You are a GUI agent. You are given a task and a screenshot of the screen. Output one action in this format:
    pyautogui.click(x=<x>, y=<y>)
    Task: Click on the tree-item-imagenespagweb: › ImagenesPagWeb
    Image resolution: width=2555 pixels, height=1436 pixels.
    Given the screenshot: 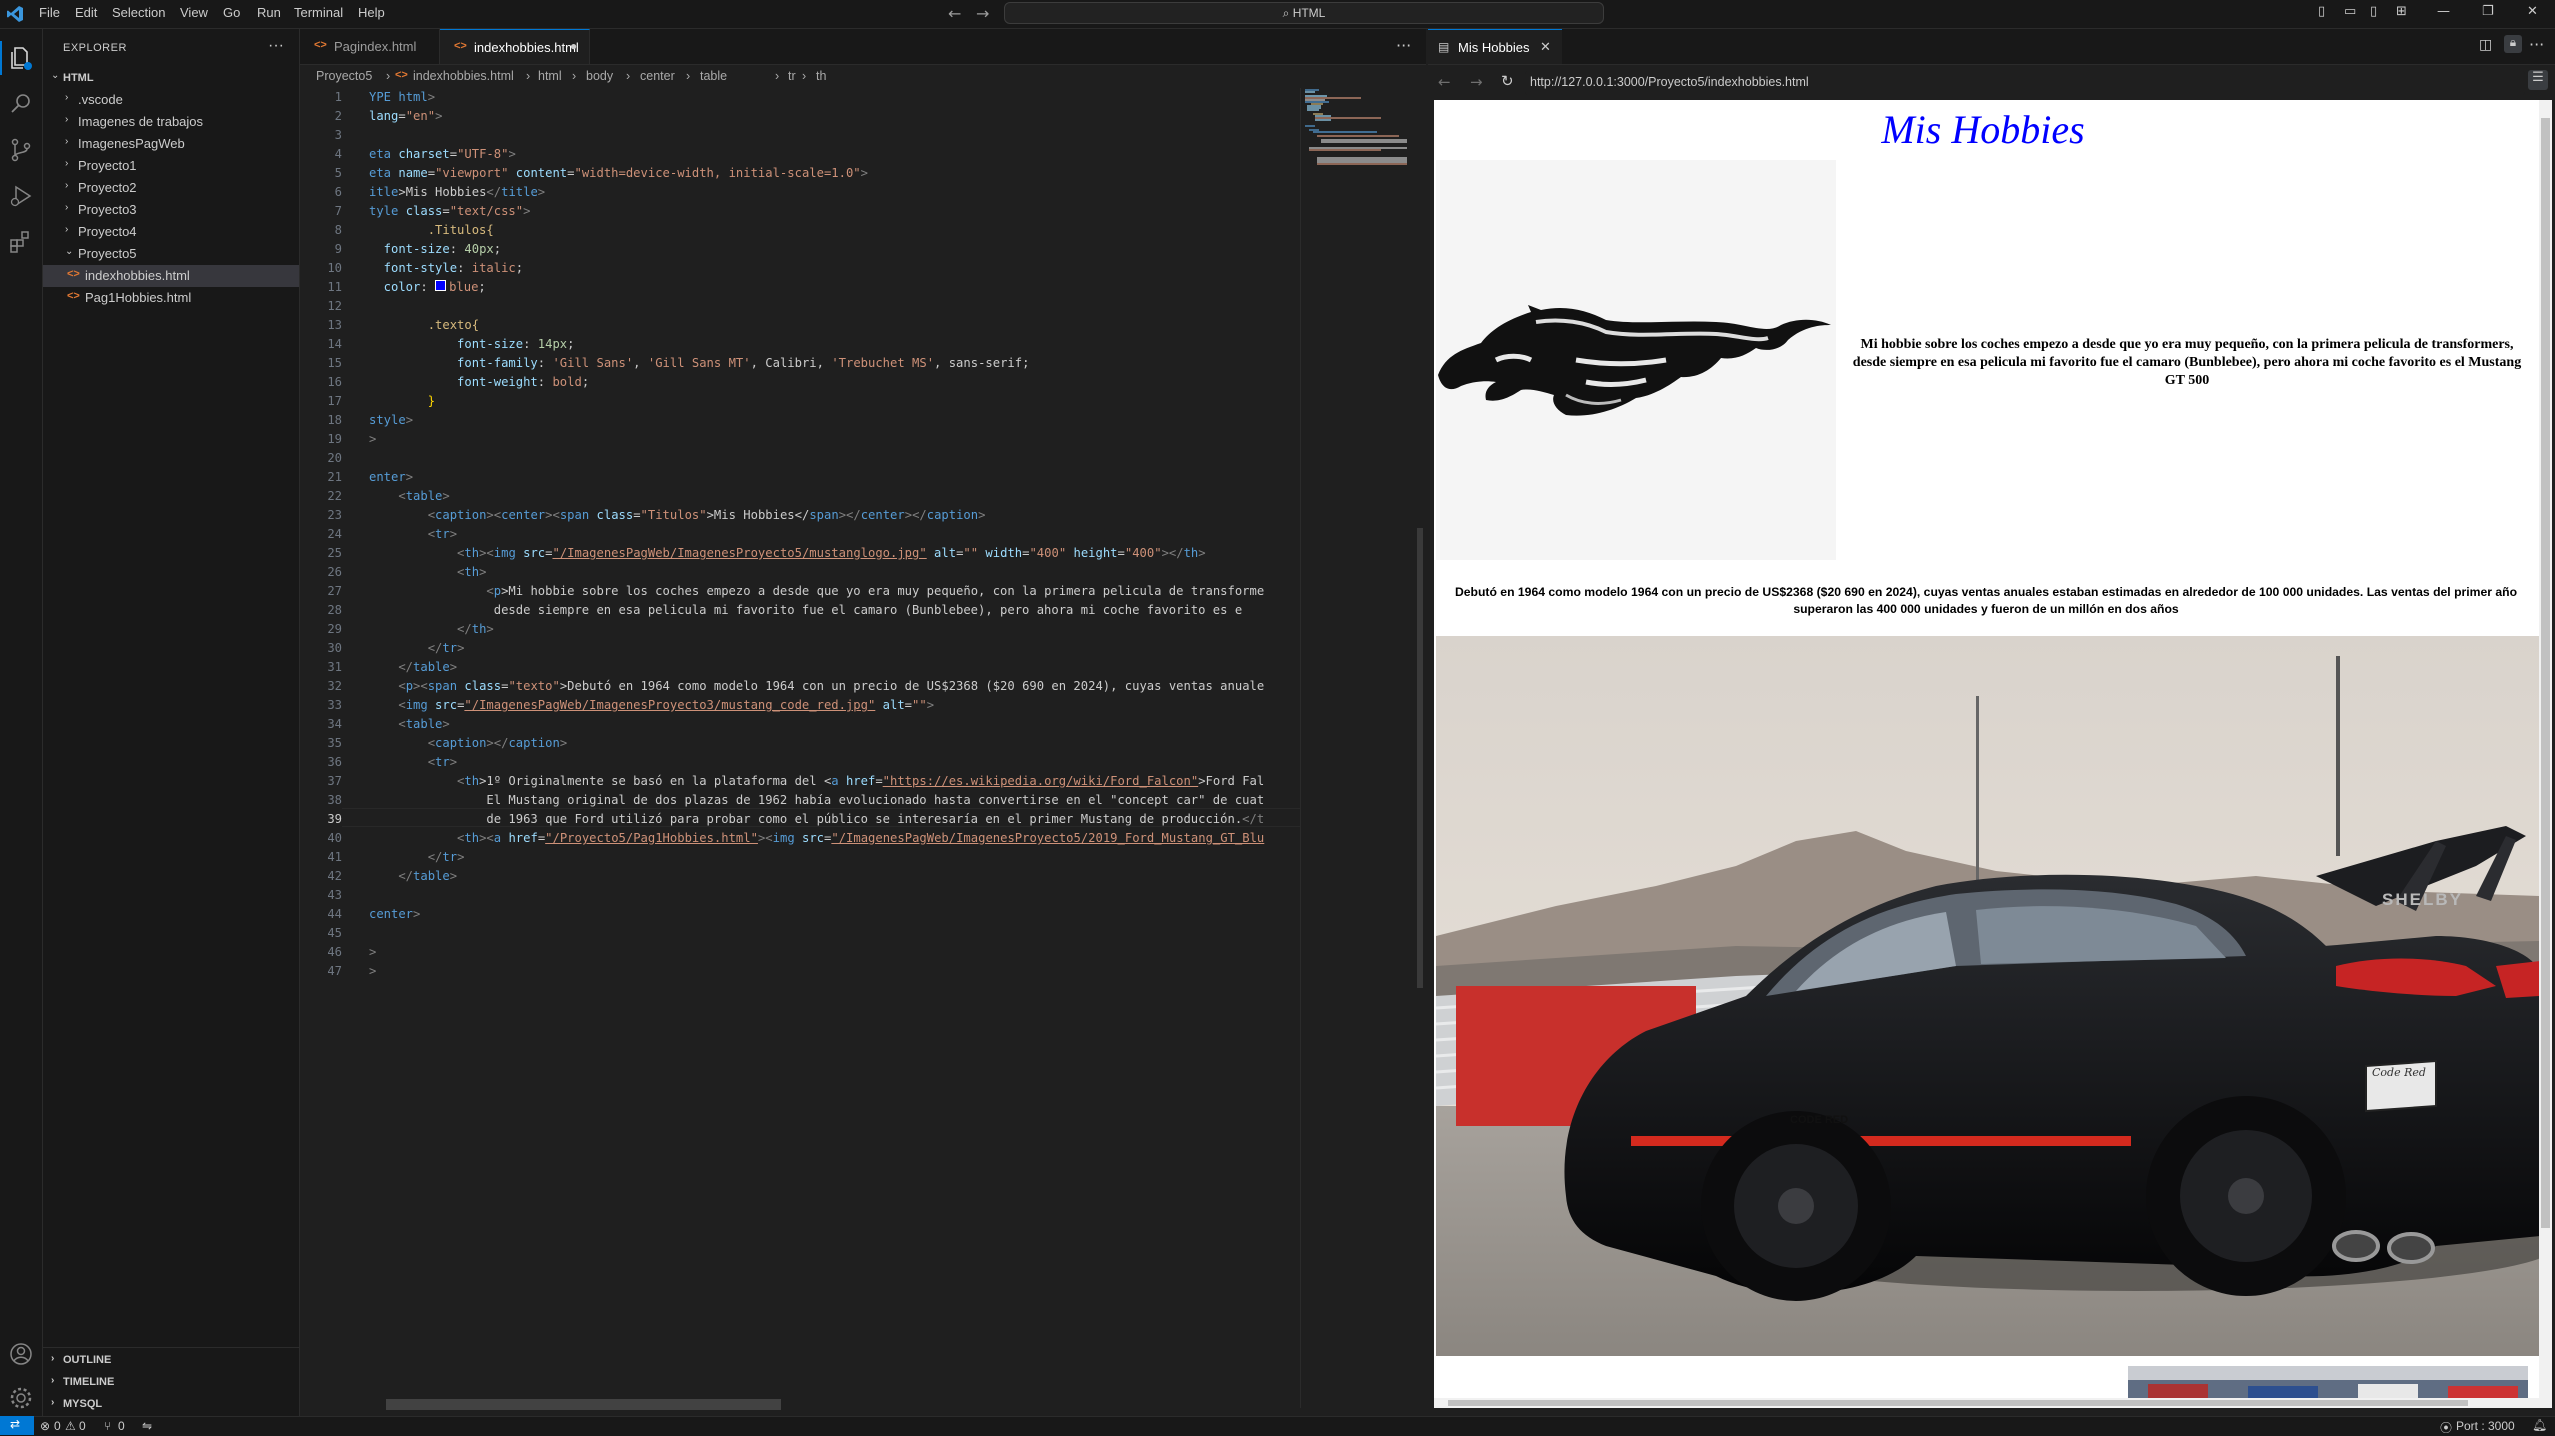 What is the action you would take?
    pyautogui.click(x=171, y=144)
    